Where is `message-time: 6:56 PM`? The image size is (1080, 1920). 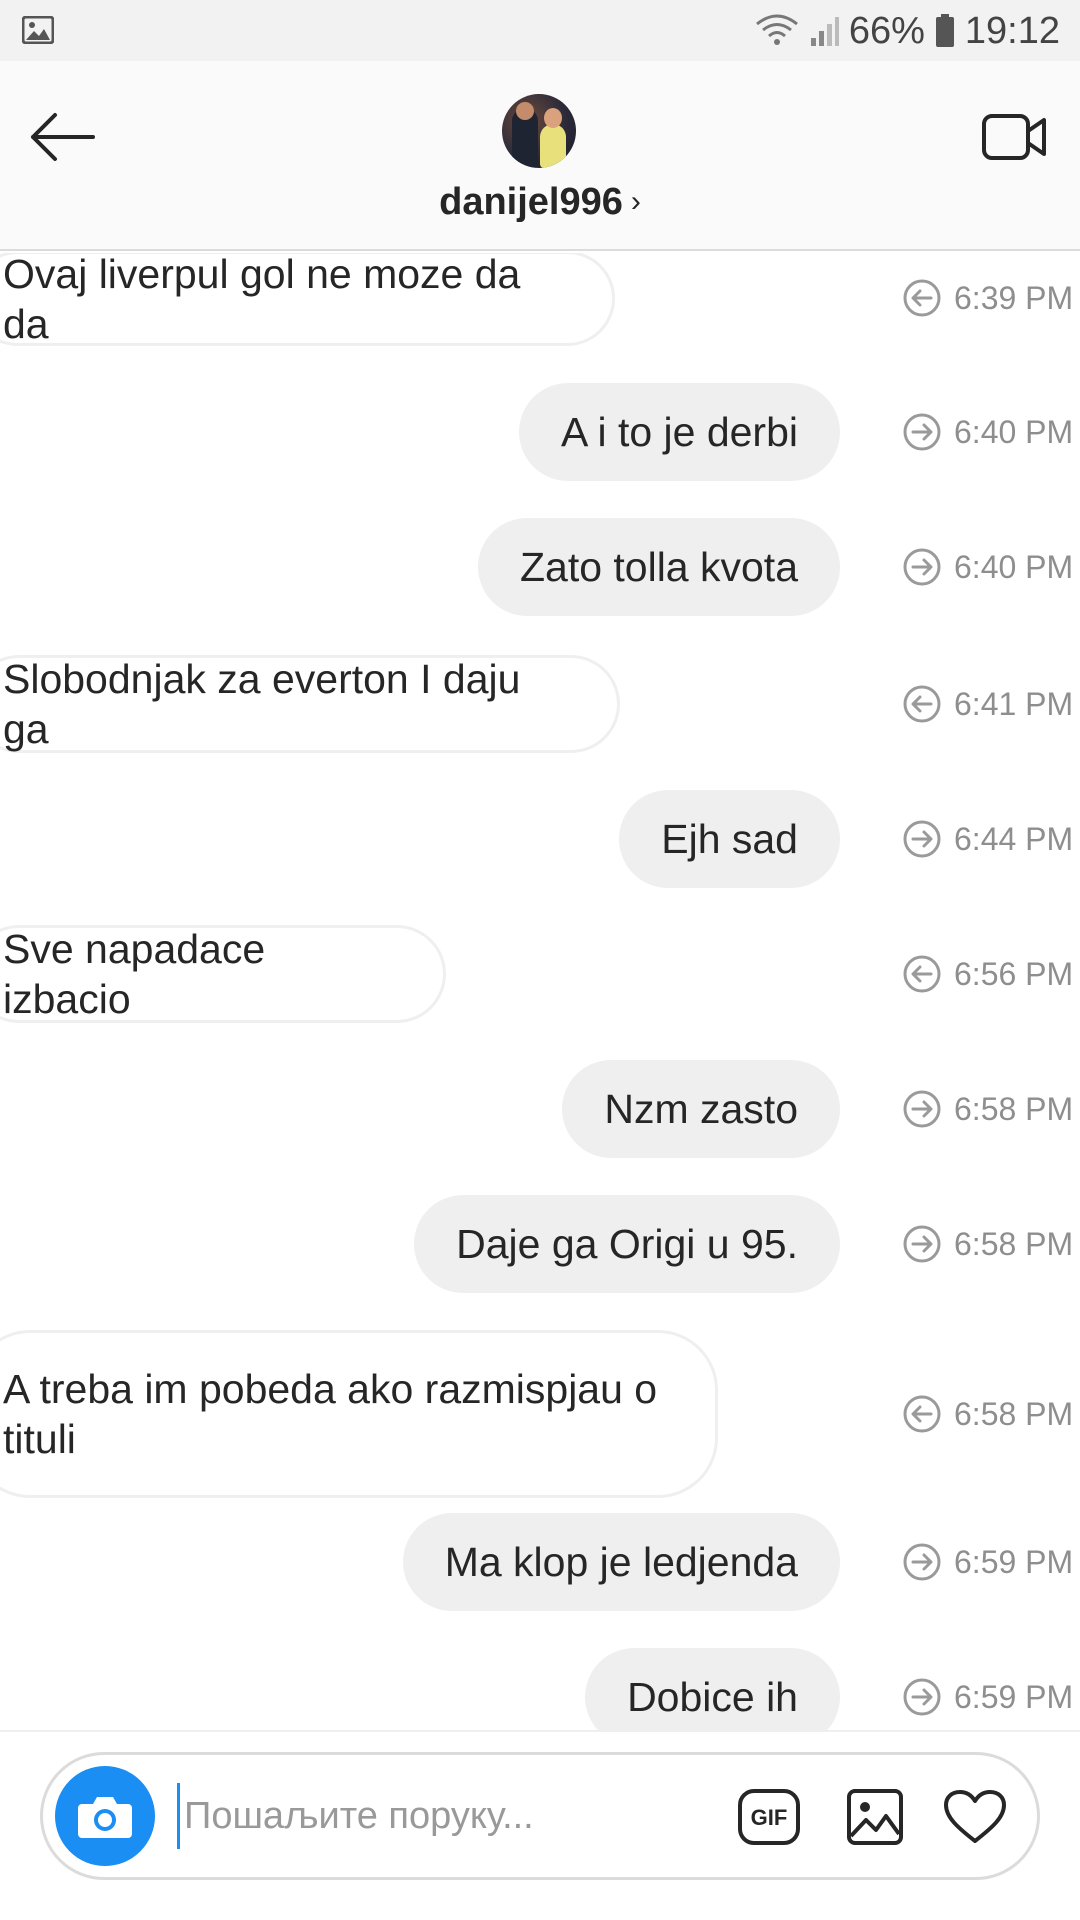 message-time: 6:56 PM is located at coordinates (1014, 973).